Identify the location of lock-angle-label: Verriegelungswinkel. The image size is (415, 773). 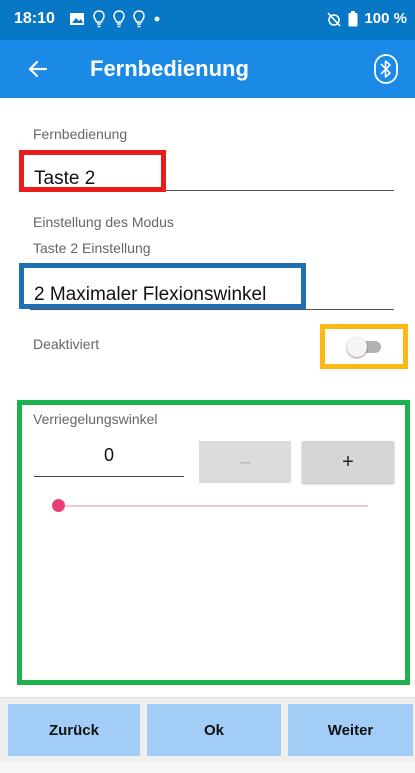
(95, 419).